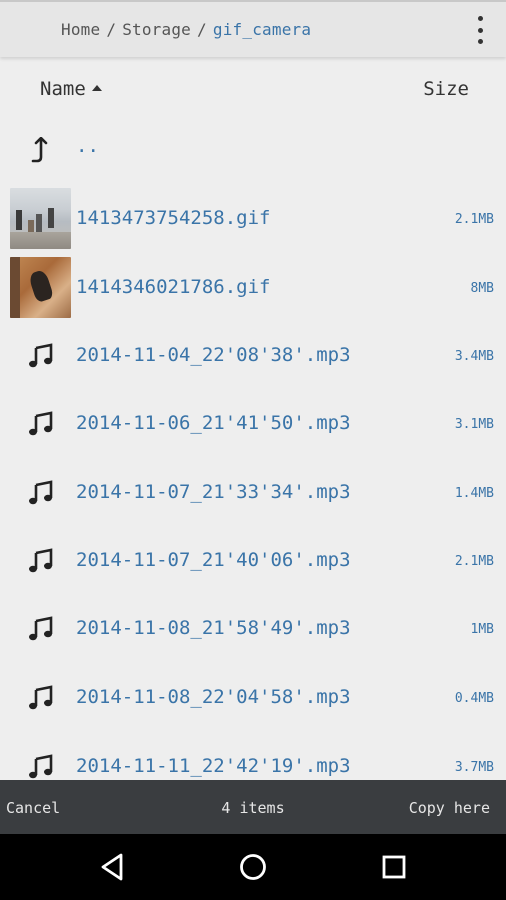 The width and height of the screenshot is (506, 900). What do you see at coordinates (213, 766) in the screenshot?
I see `file-name: 2014-11-11_22'42'19'.mp3` at bounding box center [213, 766].